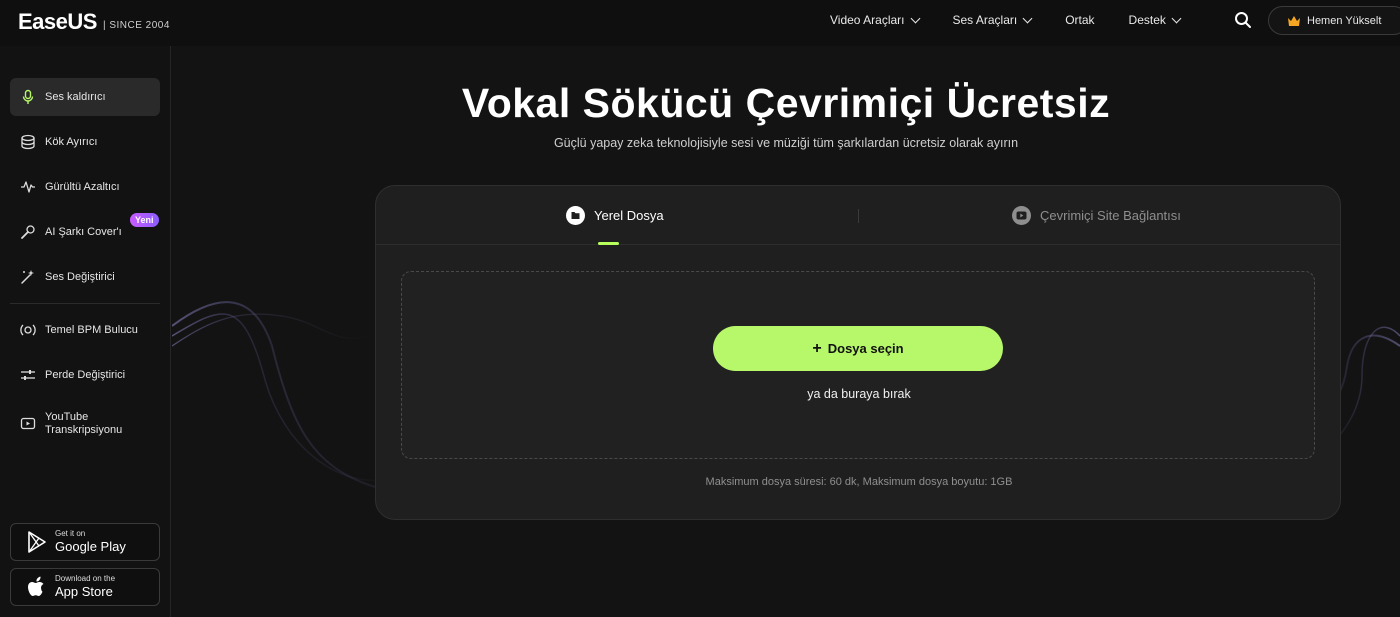  I want to click on magic-wand-icon, so click(27, 277).